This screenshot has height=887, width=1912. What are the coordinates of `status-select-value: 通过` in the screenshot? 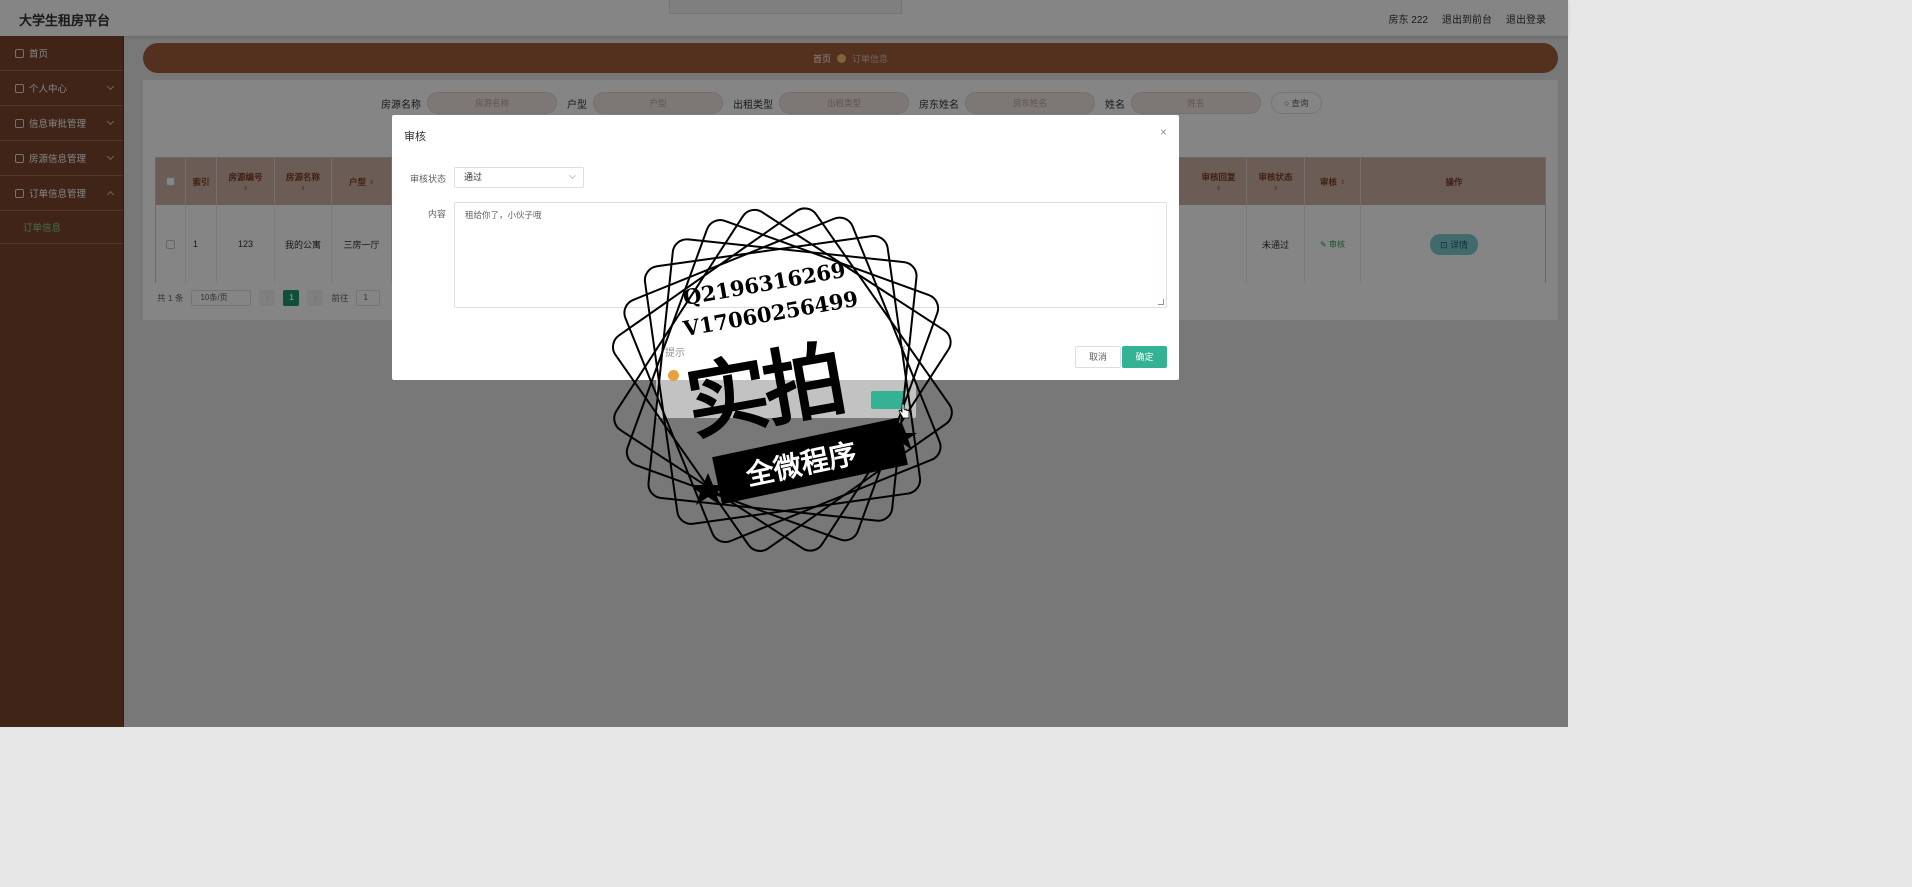 It's located at (473, 177).